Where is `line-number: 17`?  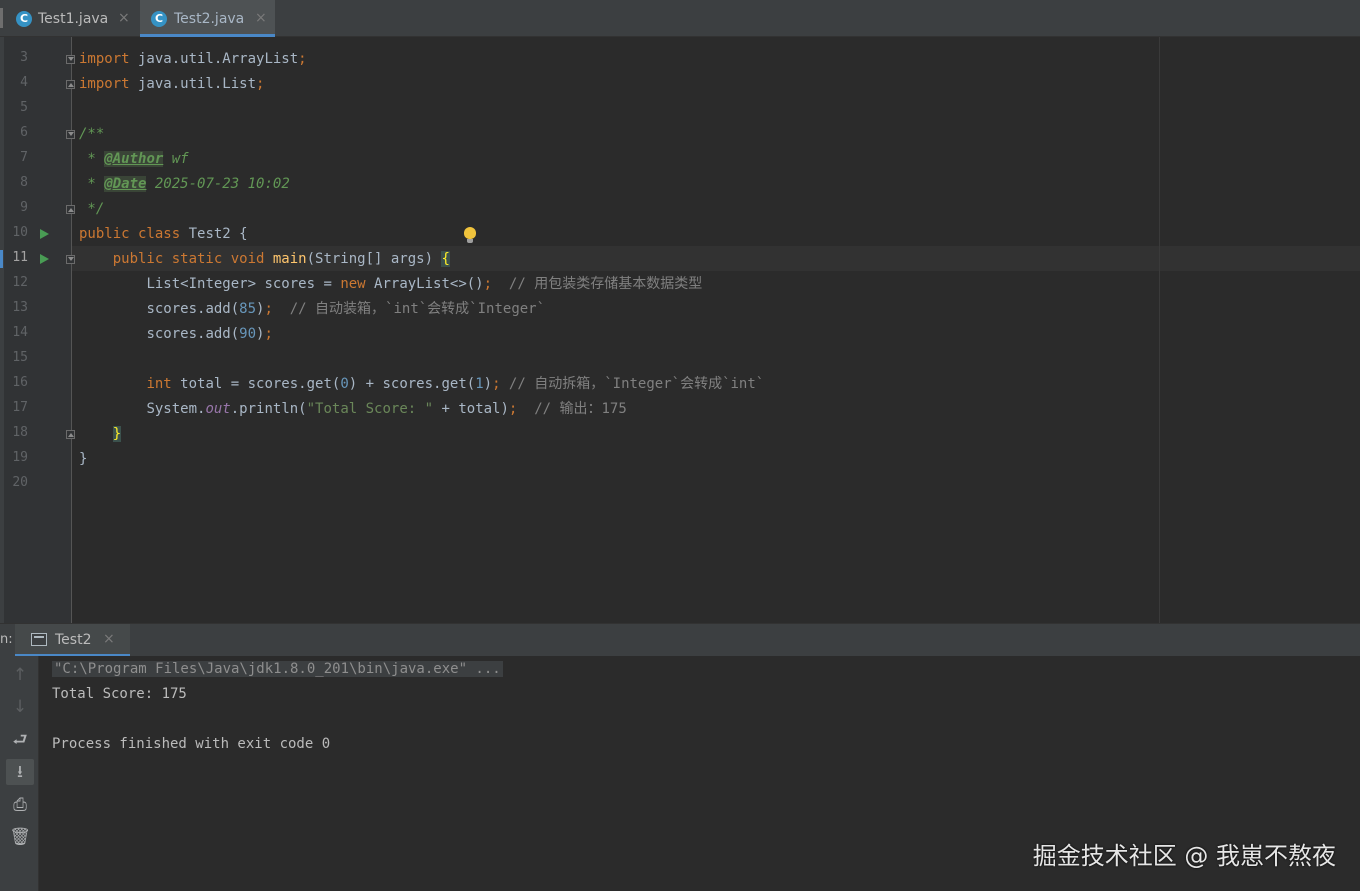
line-number: 17 is located at coordinates (20, 407).